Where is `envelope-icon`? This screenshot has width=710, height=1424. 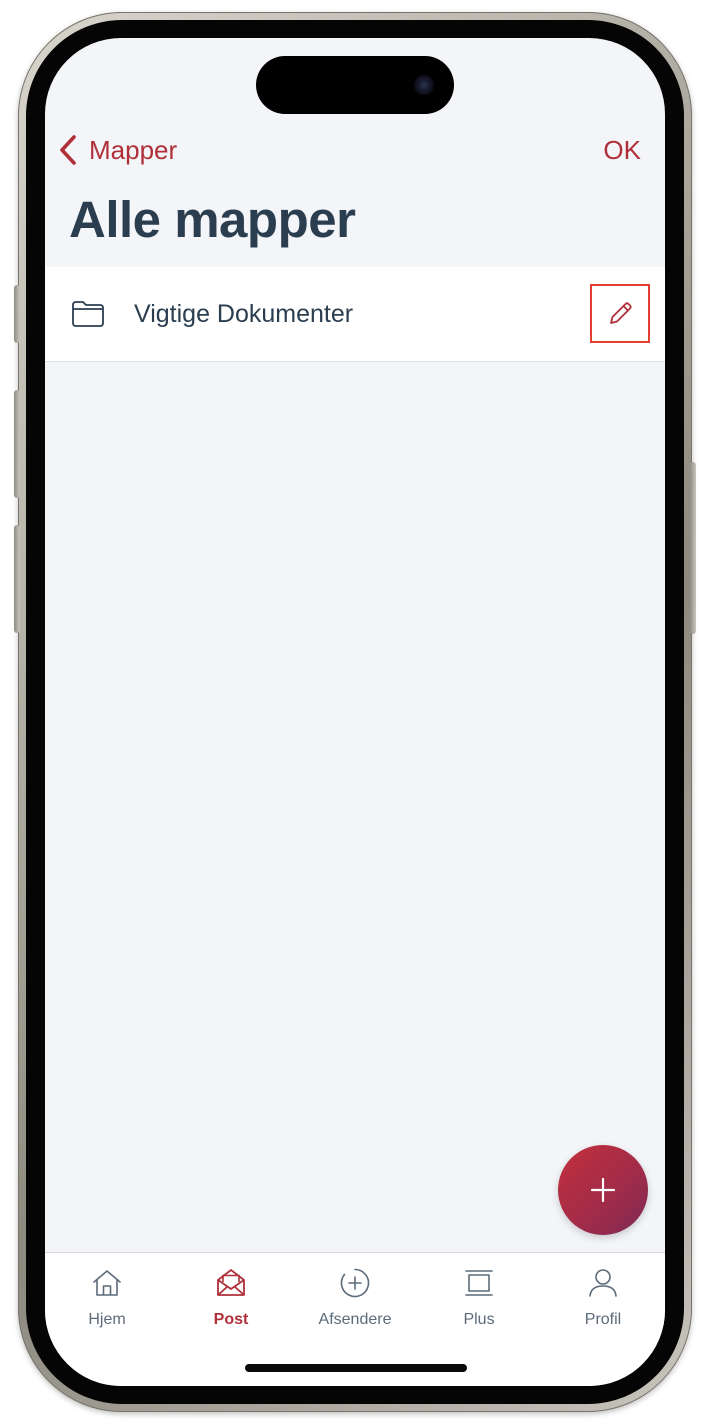
envelope-icon is located at coordinates (231, 1282).